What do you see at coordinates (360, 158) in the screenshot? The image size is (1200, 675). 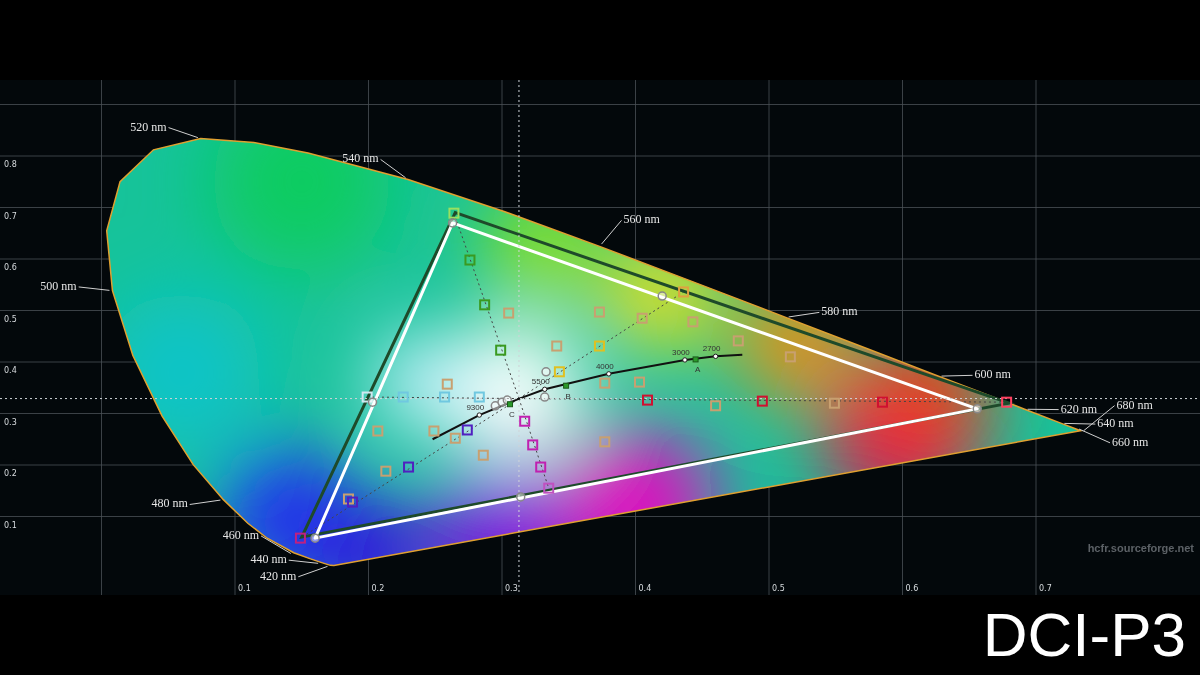 I see `wavelength-label: 540 nm` at bounding box center [360, 158].